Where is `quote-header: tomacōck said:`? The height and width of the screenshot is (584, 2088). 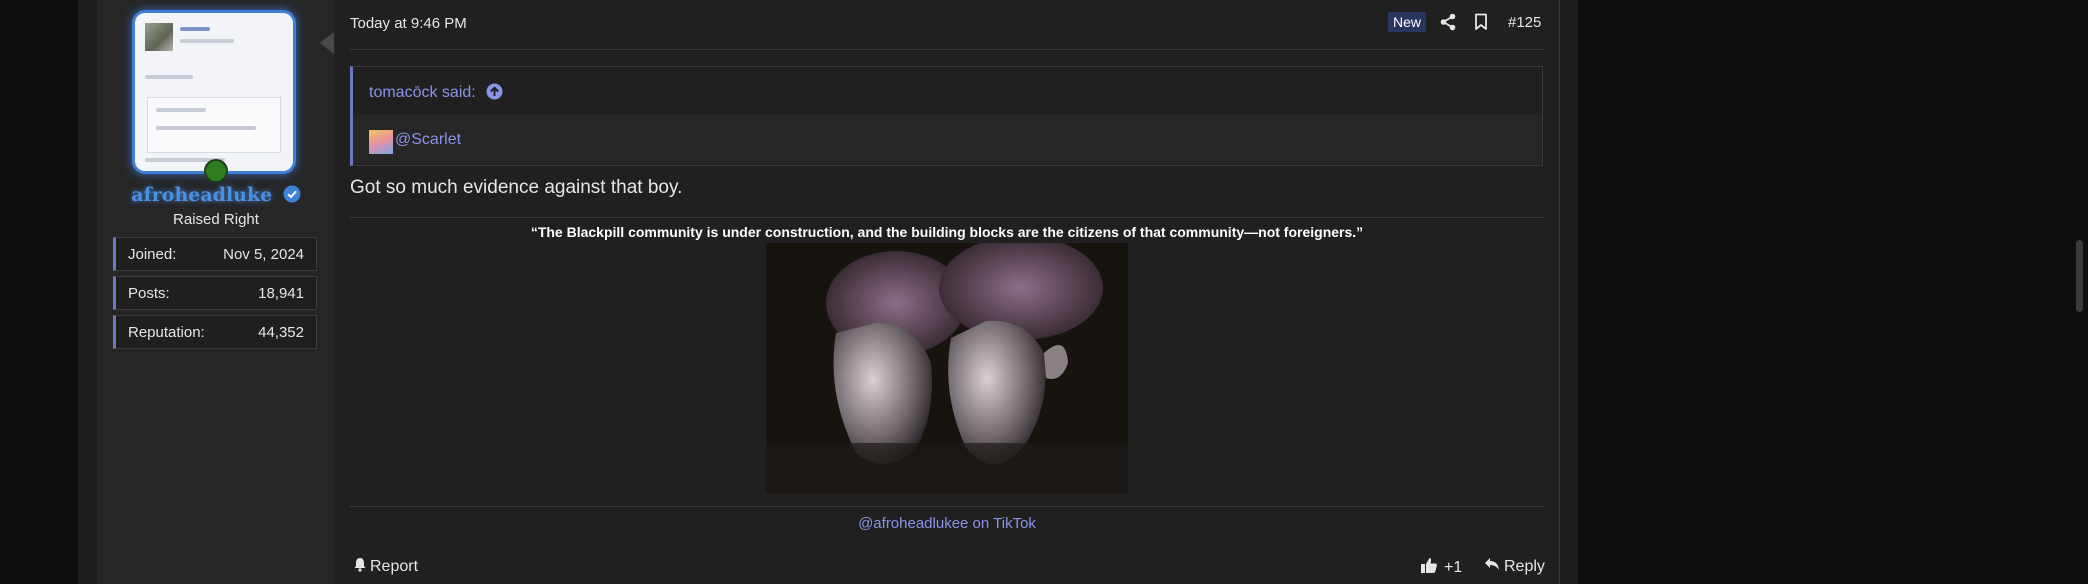 quote-header: tomacōck said: is located at coordinates (947, 91).